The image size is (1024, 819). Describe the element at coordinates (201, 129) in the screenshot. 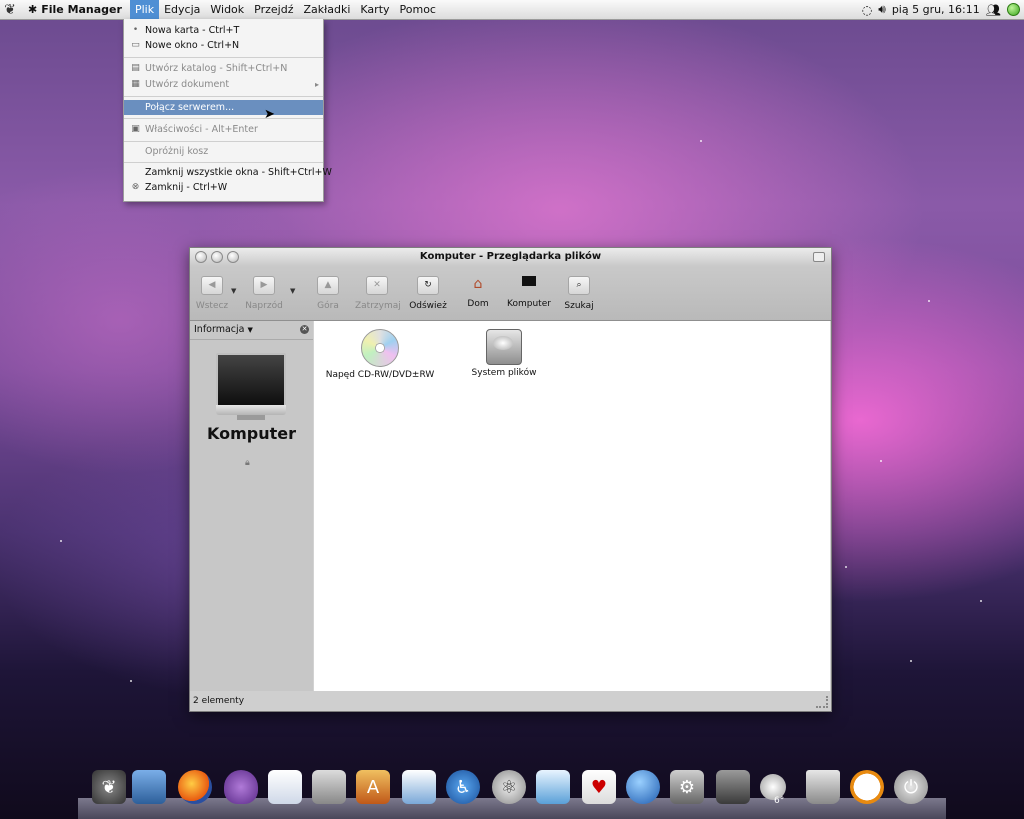

I see `menu-item-label: Właściwości - Alt+Enter` at that location.